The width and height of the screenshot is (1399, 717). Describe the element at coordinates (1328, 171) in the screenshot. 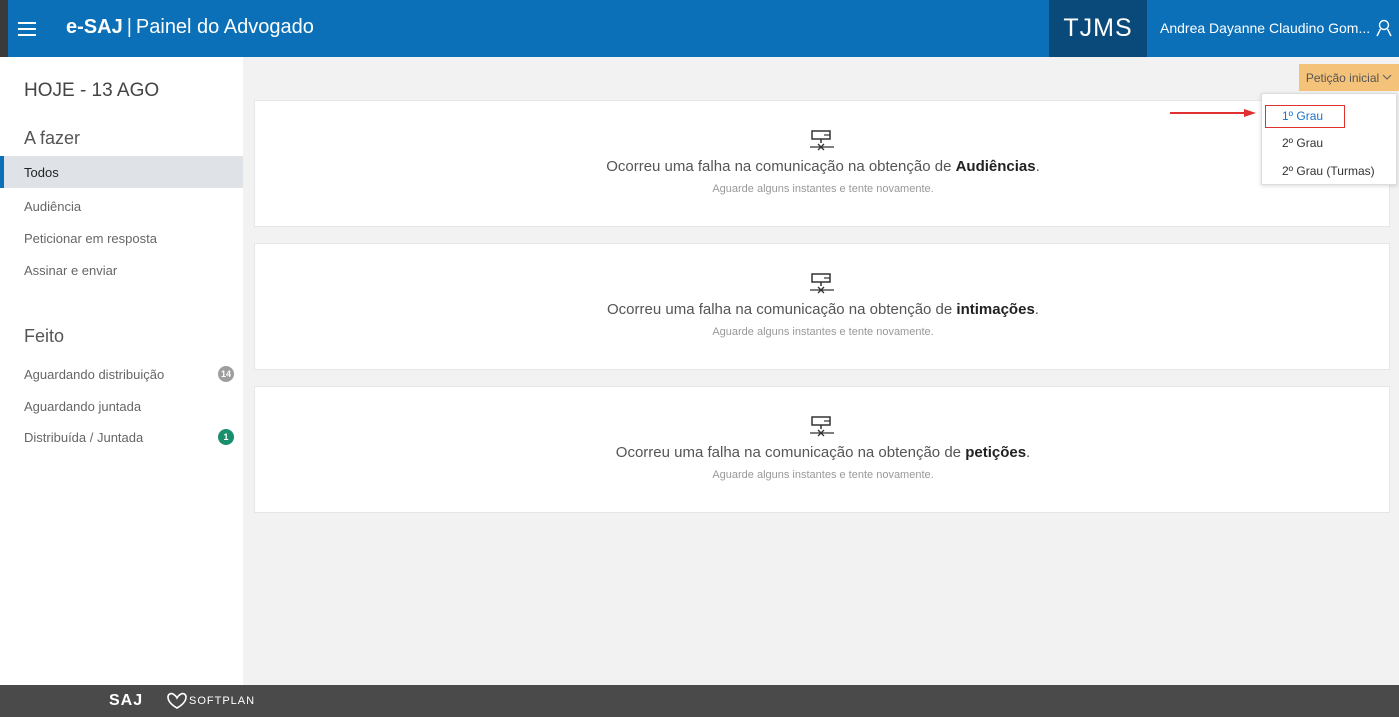

I see `menu-item-2-grau-turmas: 2º Grau (Turmas)` at that location.